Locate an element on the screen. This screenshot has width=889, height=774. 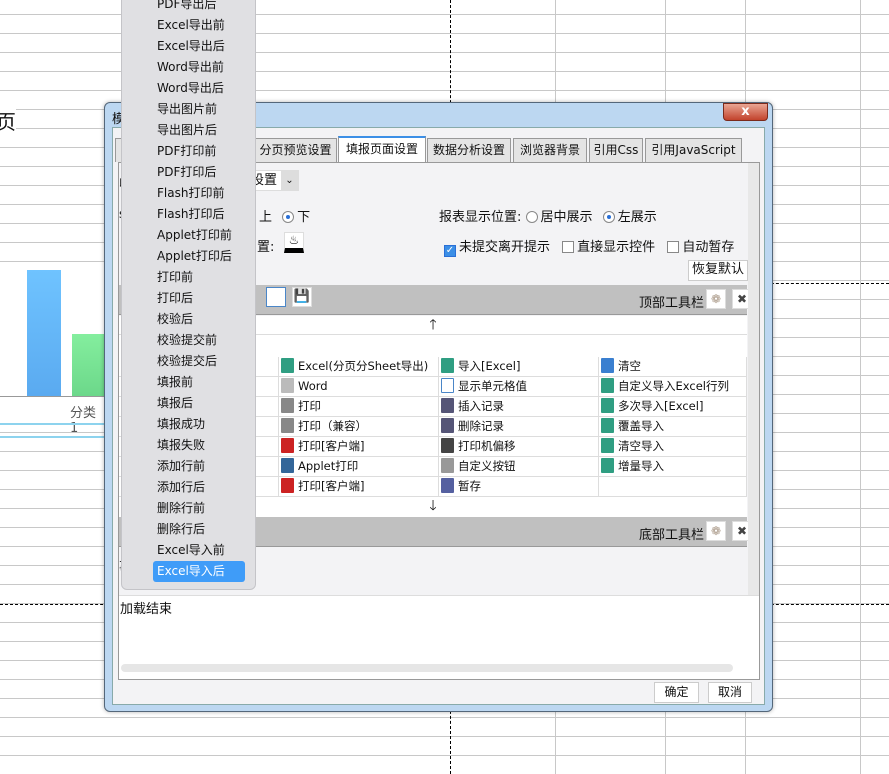
toolbar-button-label: 覆盖导入 is located at coordinates (641, 426).